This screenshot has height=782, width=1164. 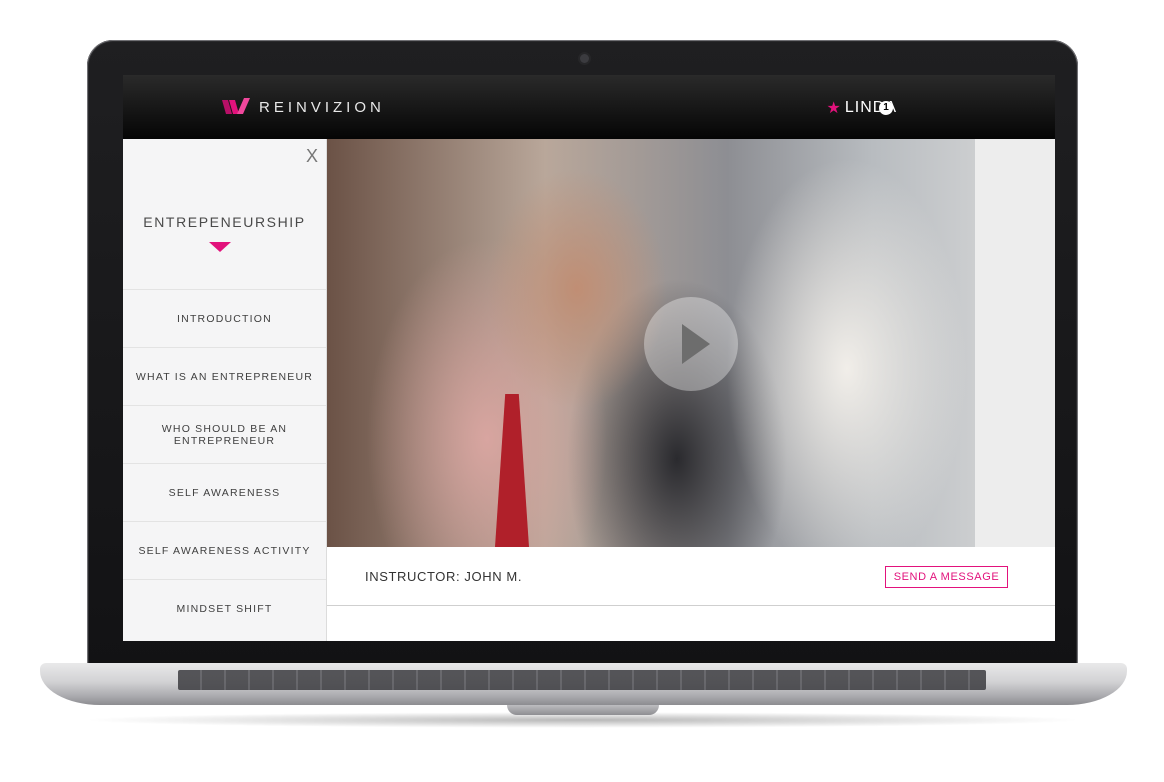 What do you see at coordinates (224, 318) in the screenshot?
I see `lesson-item-introduction: INTRODUCTION` at bounding box center [224, 318].